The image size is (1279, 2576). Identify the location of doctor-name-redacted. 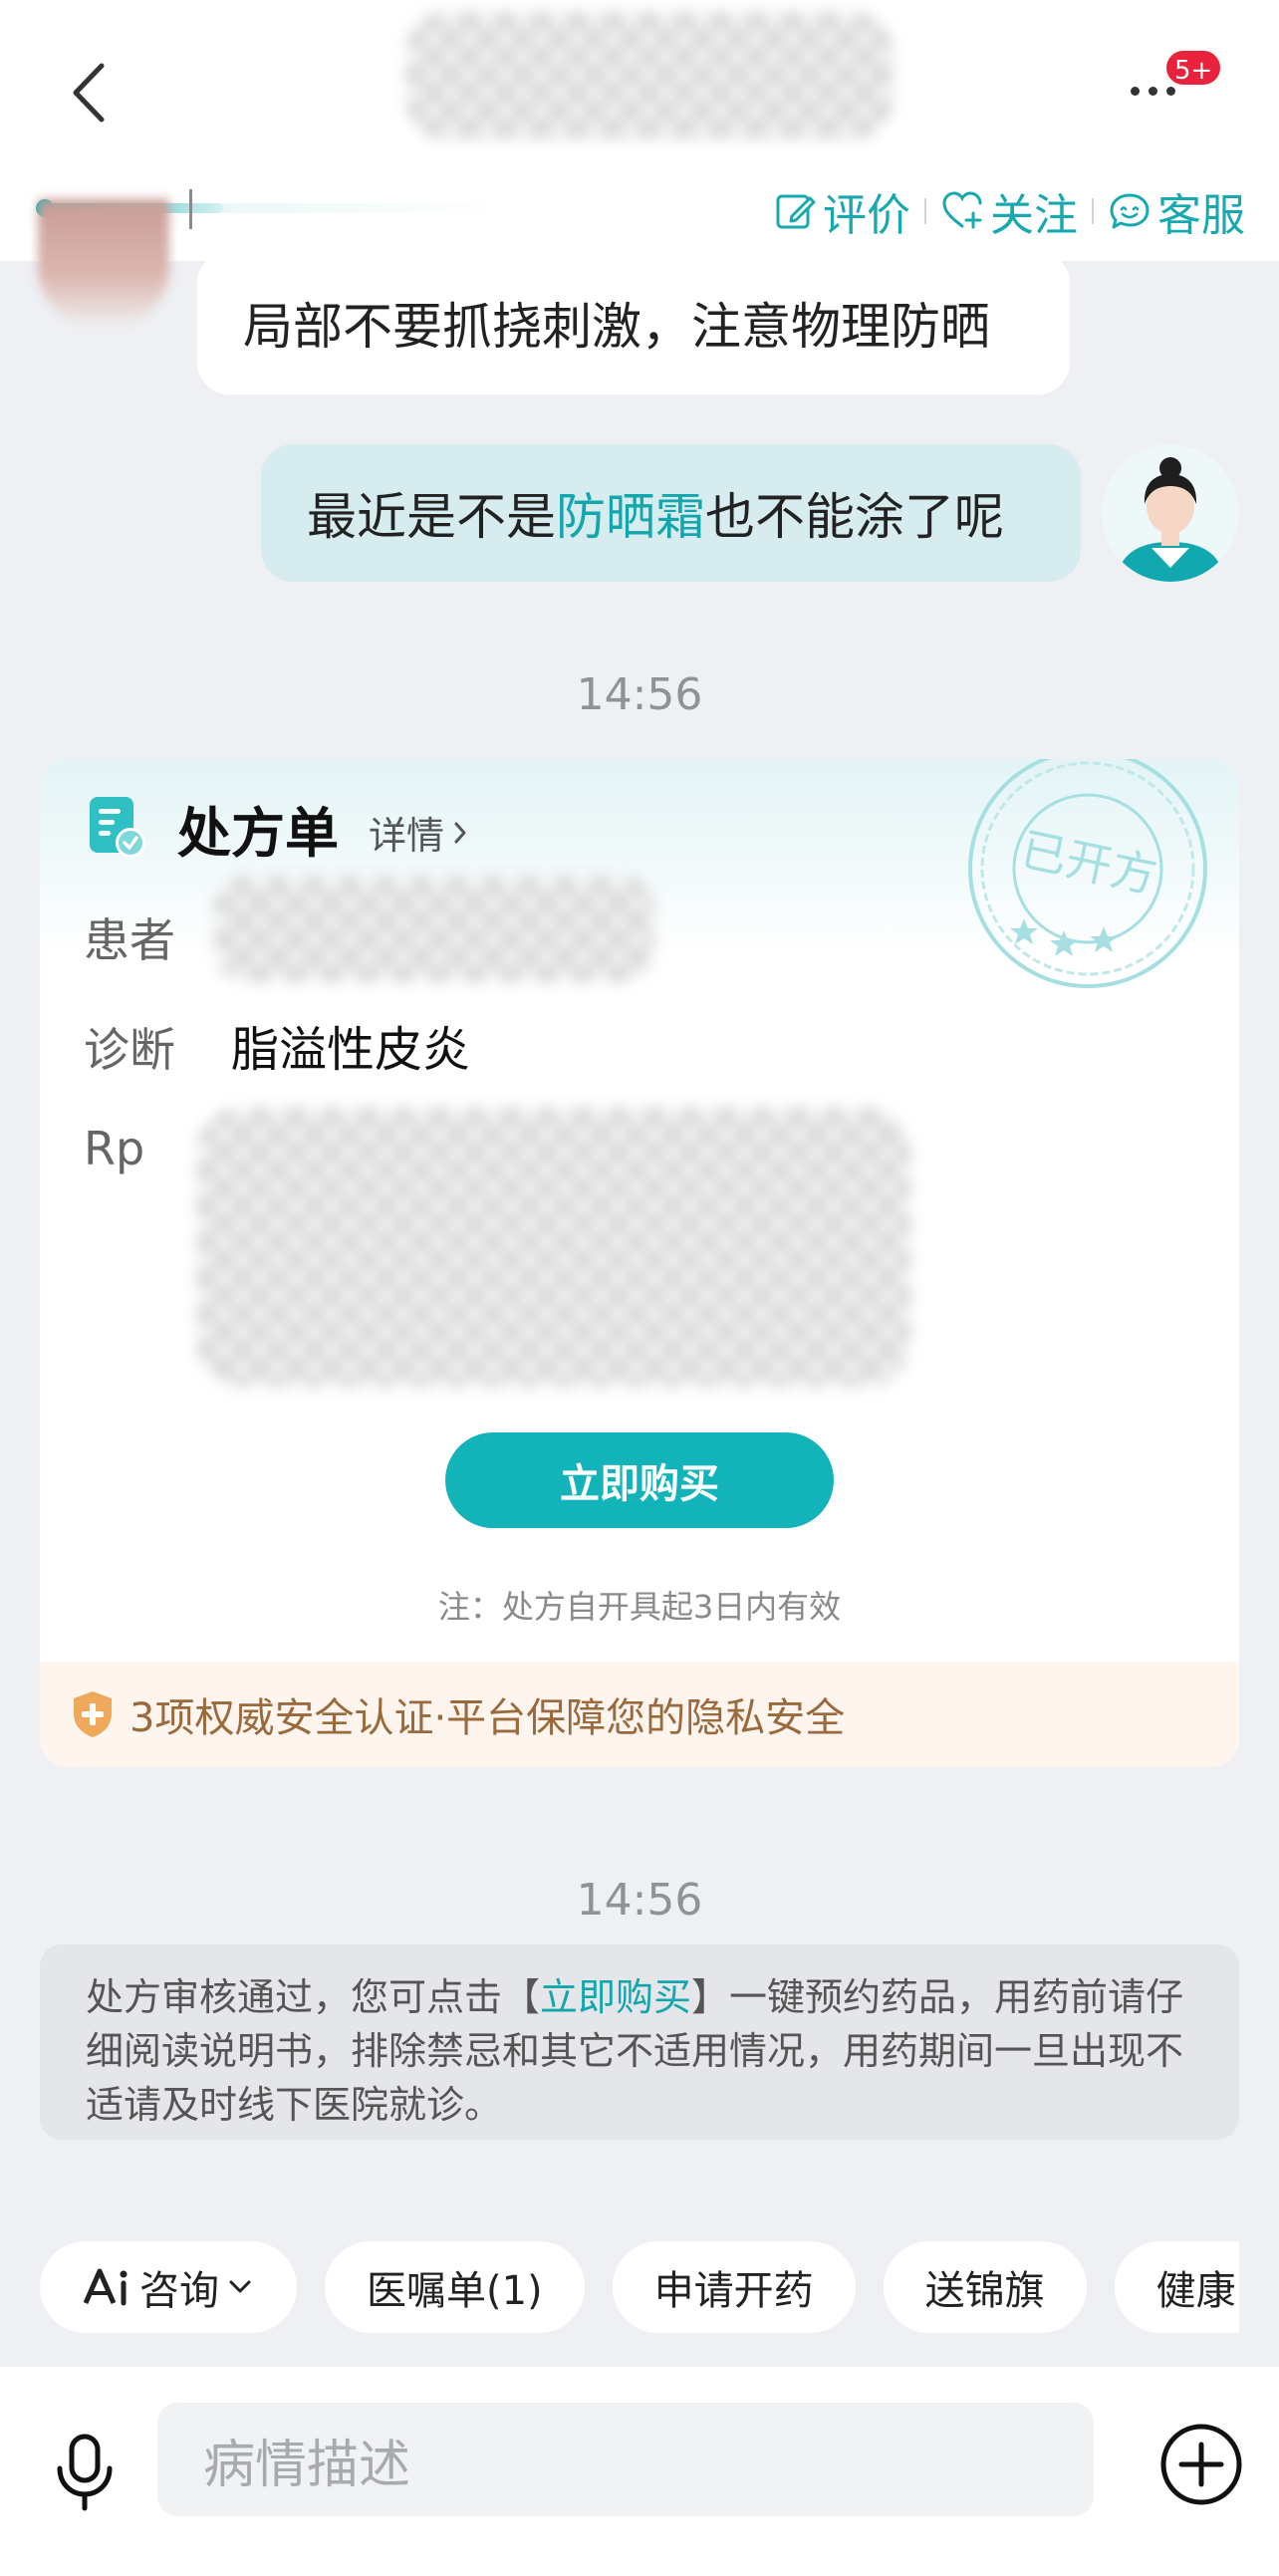
(650, 75).